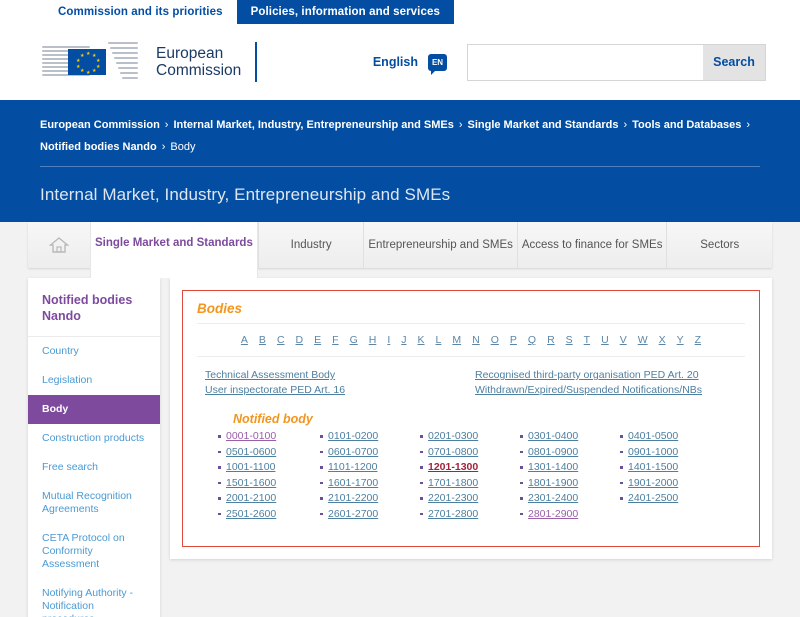  Describe the element at coordinates (437, 64) in the screenshot. I see `language-badge-icon: EN` at that location.